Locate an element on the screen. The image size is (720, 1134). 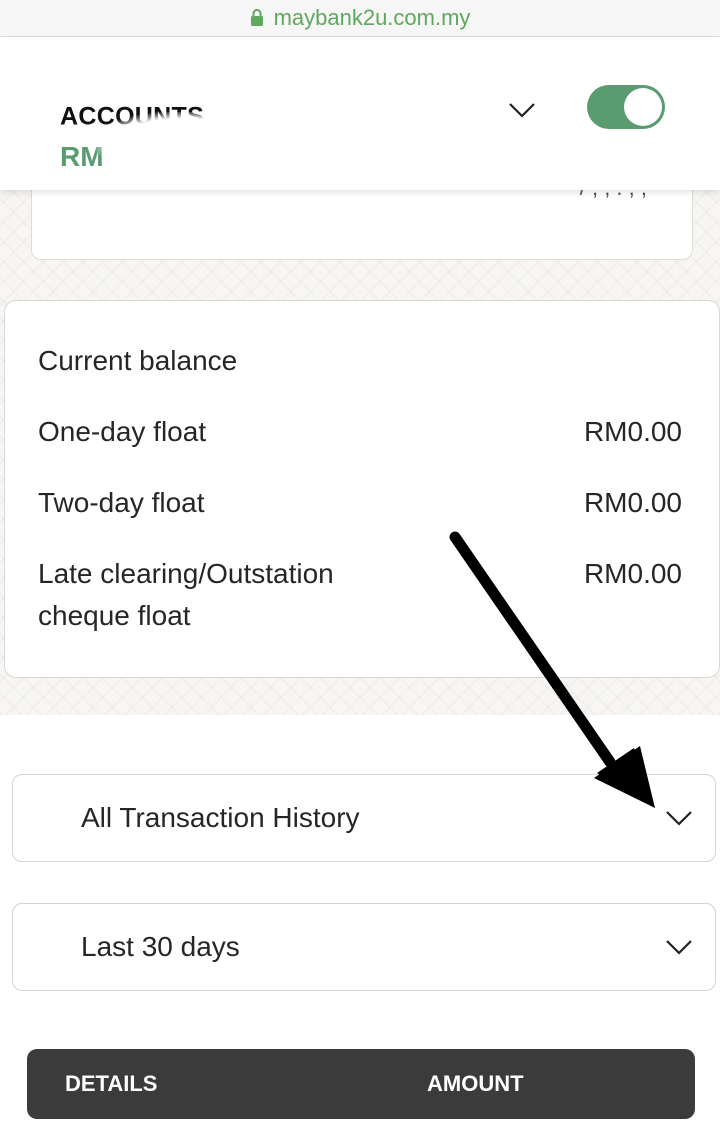
url-text: maybank2u.com.my is located at coordinates (372, 17).